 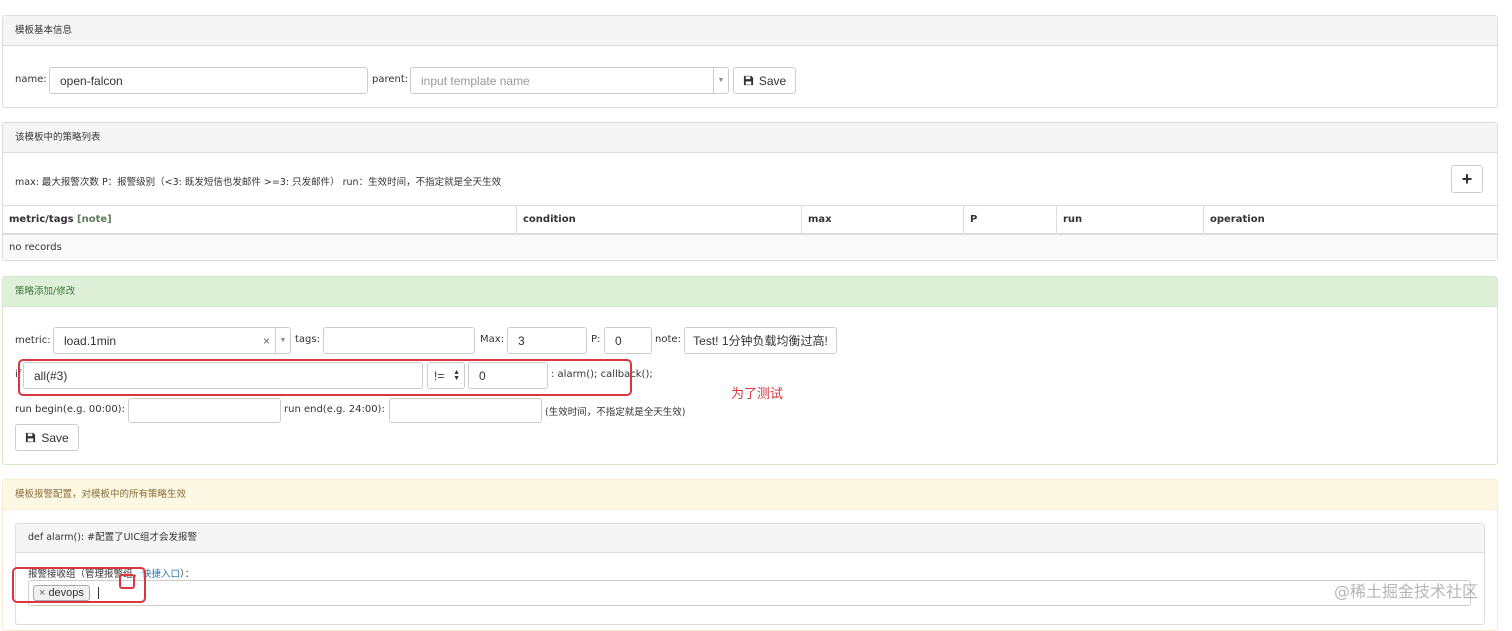 What do you see at coordinates (475, 80) in the screenshot?
I see `parent-placeholder: input template name` at bounding box center [475, 80].